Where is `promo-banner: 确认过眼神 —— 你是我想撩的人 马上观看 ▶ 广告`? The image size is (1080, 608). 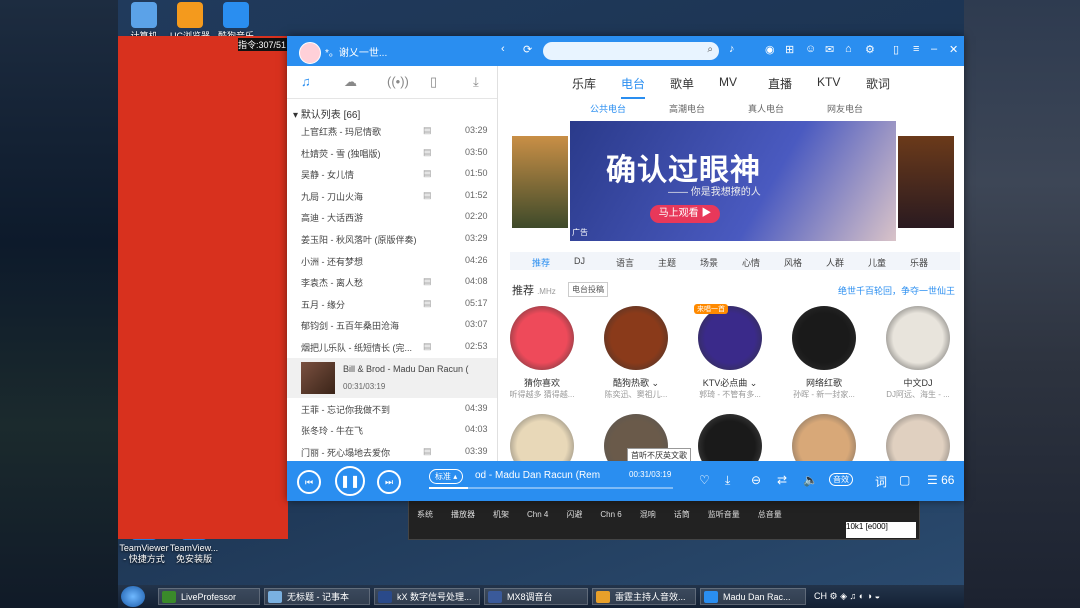
promo-banner: 确认过眼神 —— 你是我想撩的人 马上观看 ▶ 广告 is located at coordinates (733, 181).